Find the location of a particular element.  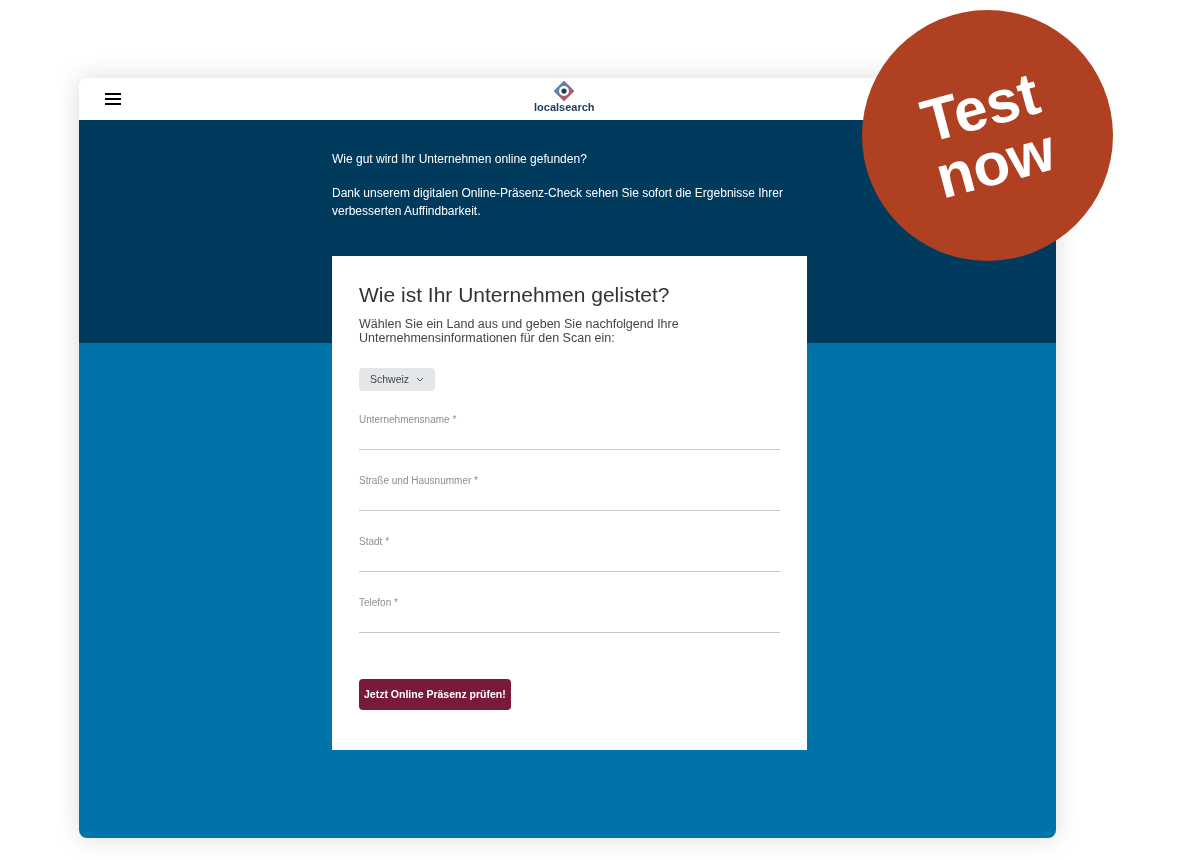

input-field: Unternehmensname * is located at coordinates (569, 428).